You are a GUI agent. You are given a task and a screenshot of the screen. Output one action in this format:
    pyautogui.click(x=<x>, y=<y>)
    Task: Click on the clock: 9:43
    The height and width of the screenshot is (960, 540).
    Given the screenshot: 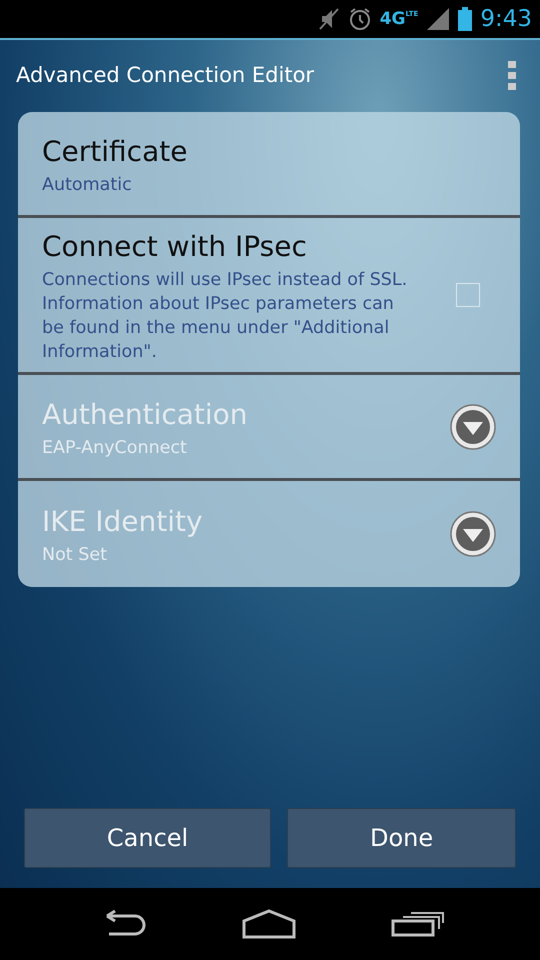 What is the action you would take?
    pyautogui.click(x=506, y=19)
    